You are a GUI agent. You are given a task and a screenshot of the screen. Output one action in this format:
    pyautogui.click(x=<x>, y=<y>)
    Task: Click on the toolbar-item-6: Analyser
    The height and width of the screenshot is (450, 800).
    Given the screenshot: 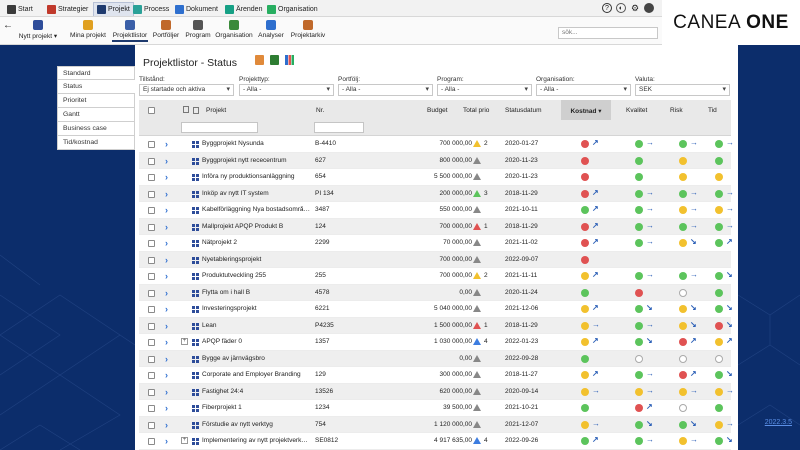 What is the action you would take?
    pyautogui.click(x=271, y=29)
    